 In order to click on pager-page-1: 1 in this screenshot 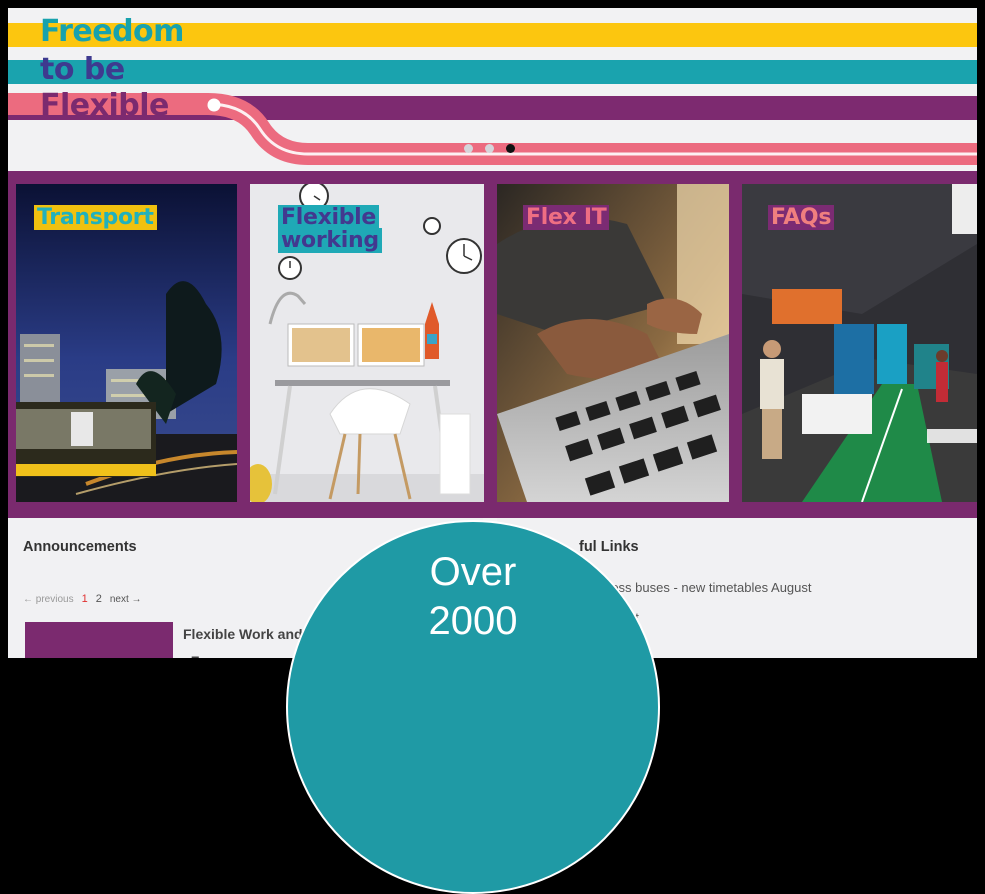, I will do `click(85, 599)`.